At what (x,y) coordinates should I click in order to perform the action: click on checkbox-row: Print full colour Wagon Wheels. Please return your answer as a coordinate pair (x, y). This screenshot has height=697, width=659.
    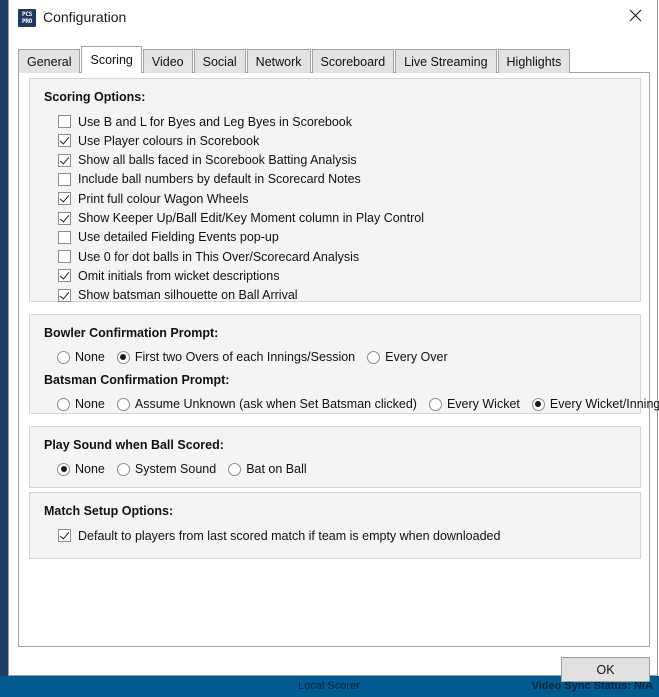
    Looking at the image, I should click on (153, 198).